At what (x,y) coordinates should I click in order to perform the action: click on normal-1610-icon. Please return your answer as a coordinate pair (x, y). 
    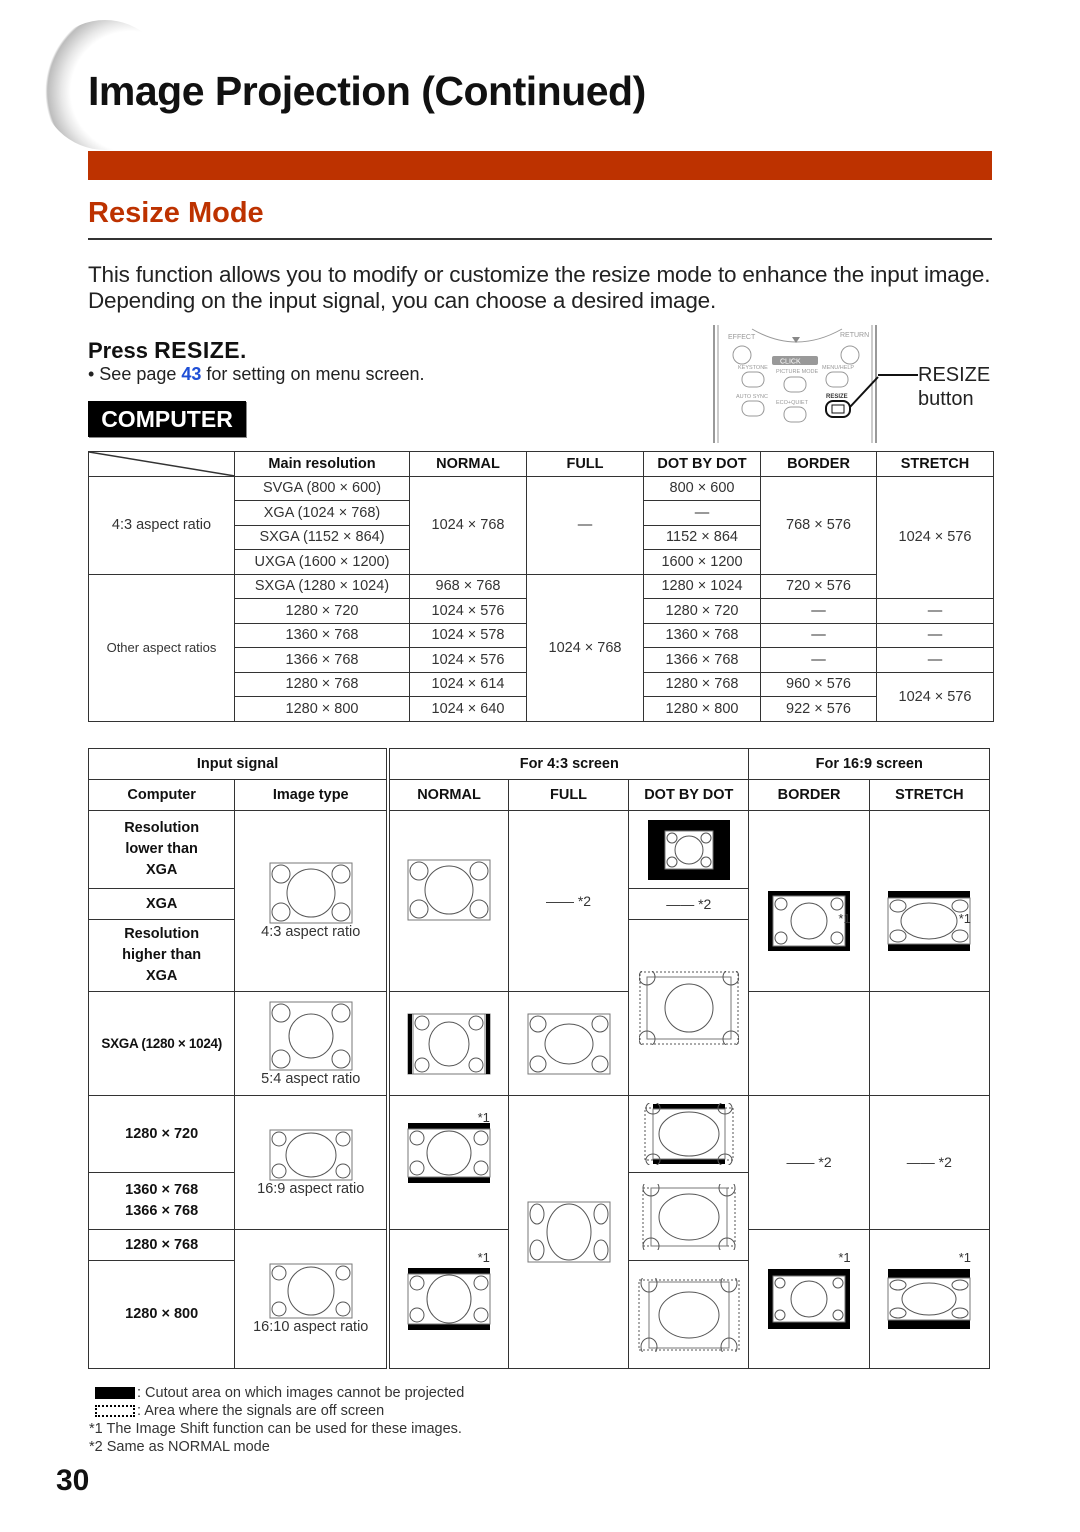
    Looking at the image, I should click on (449, 1299).